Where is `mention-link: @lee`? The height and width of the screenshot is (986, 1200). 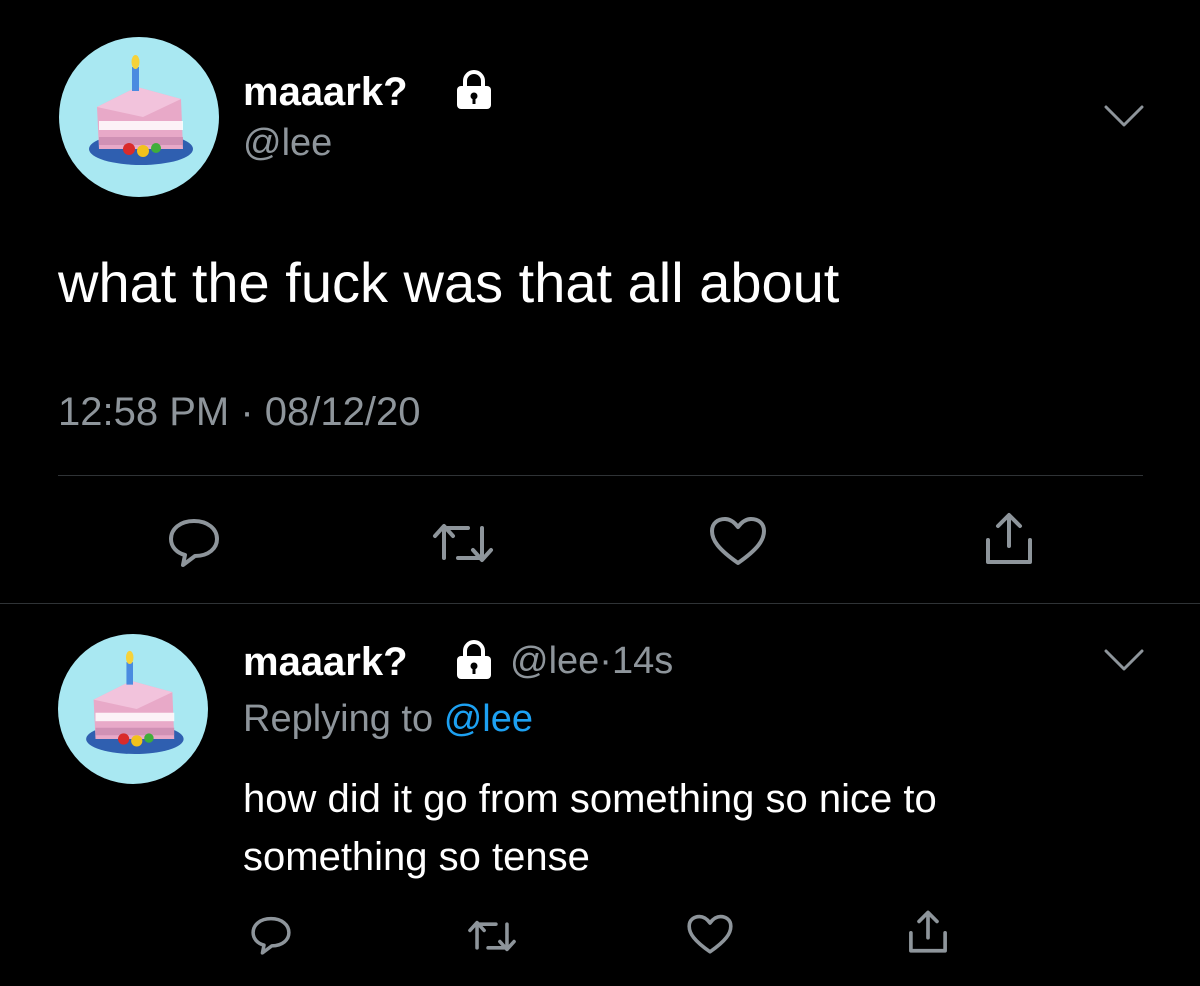 mention-link: @lee is located at coordinates (488, 719).